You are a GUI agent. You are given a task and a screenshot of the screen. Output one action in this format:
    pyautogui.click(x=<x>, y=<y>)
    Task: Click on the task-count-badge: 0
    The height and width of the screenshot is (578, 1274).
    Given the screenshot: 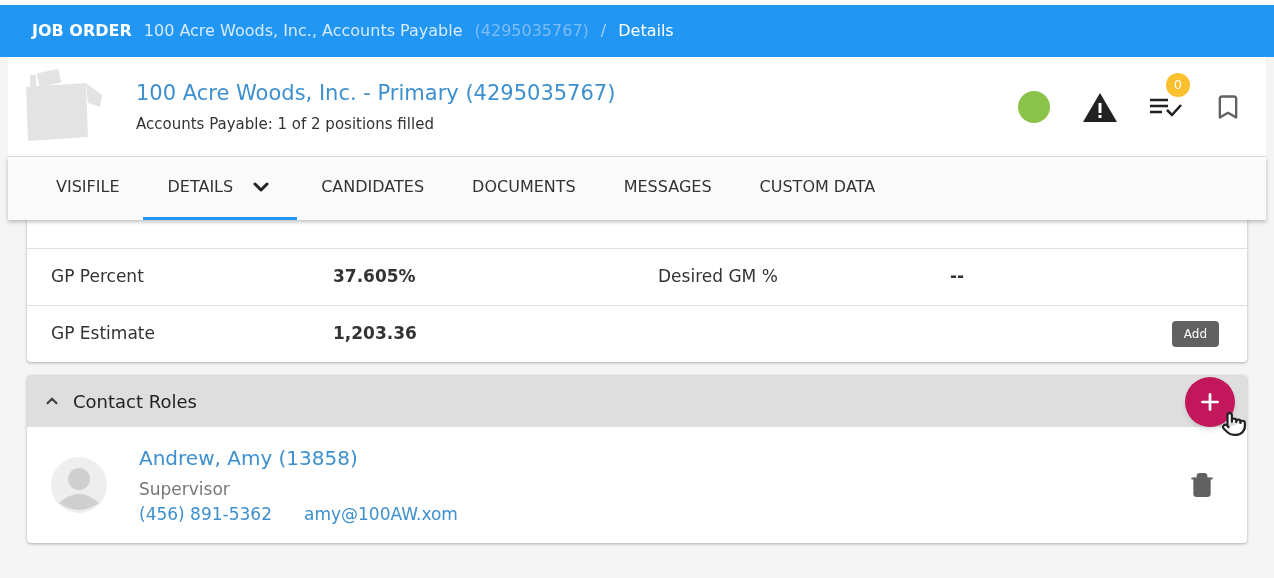 What is the action you would take?
    pyautogui.click(x=1178, y=84)
    